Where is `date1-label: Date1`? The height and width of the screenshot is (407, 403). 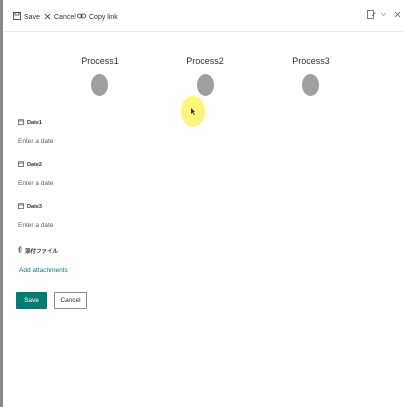 date1-label: Date1 is located at coordinates (30, 123).